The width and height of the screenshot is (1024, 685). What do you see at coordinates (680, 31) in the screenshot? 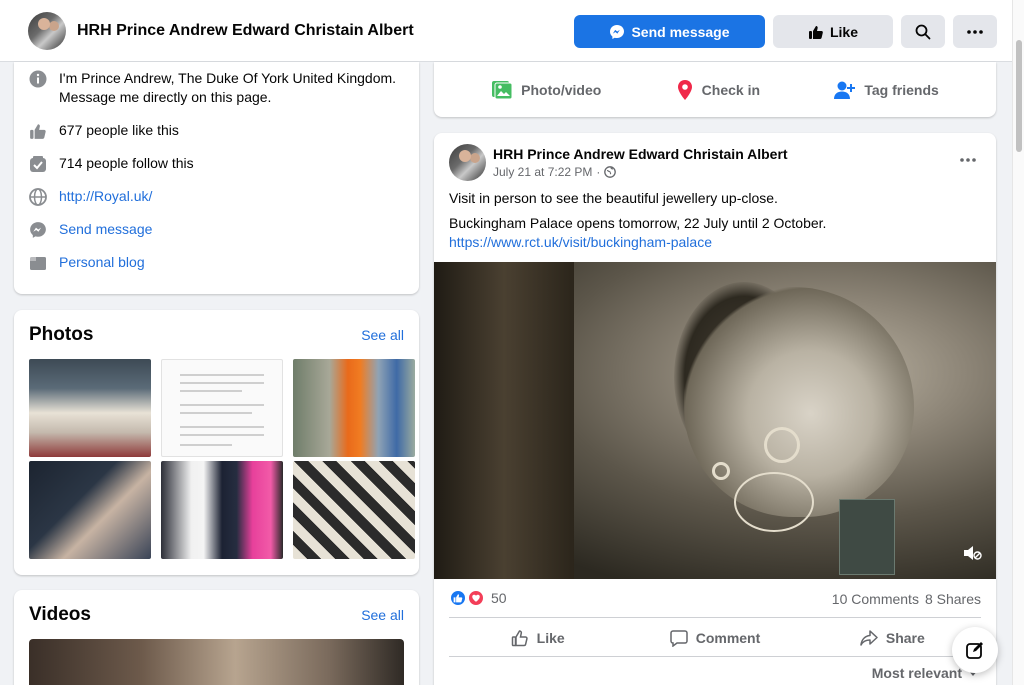
I see `send-message-label: Send message` at bounding box center [680, 31].